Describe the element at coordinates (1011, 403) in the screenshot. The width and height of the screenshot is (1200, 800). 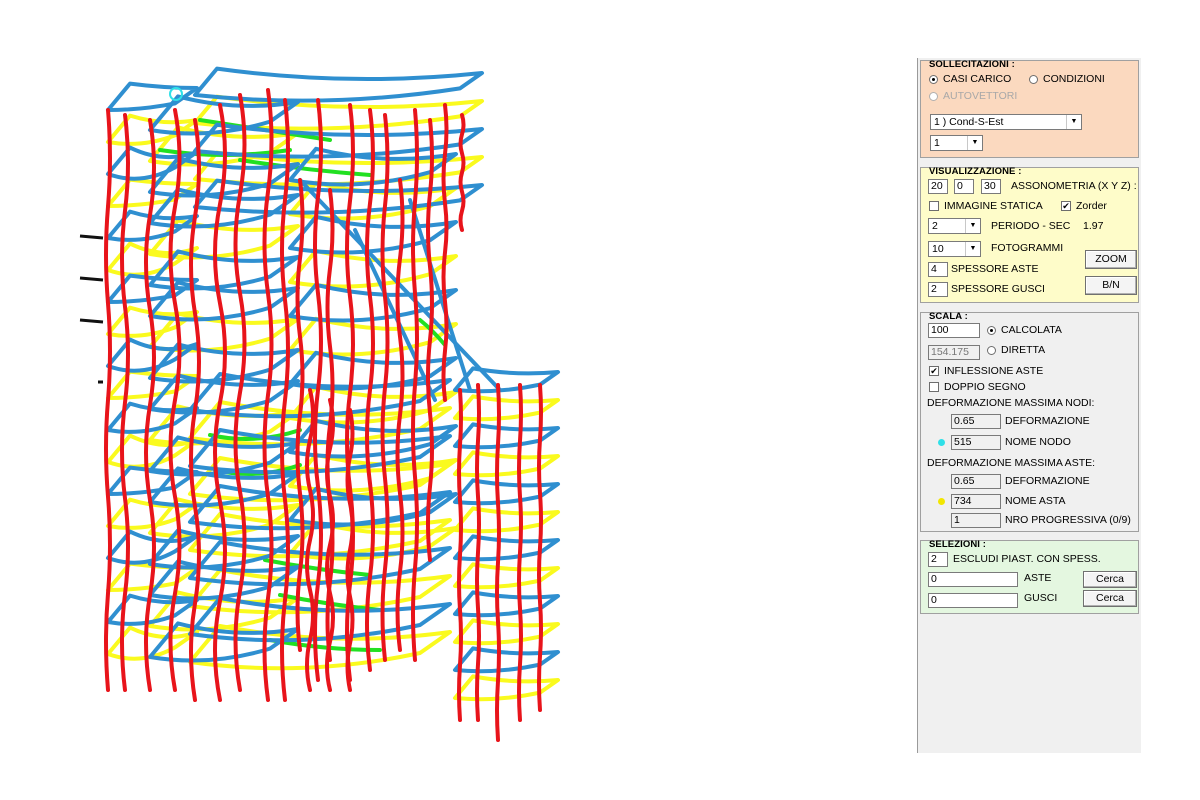
I see `def-max-nodi-label: DEFORMAZIONE MASSIMA NODI:` at that location.